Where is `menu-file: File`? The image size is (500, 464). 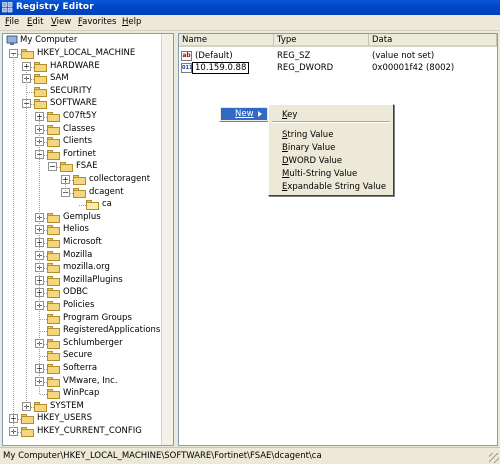
menu-file: File is located at coordinates (12, 22).